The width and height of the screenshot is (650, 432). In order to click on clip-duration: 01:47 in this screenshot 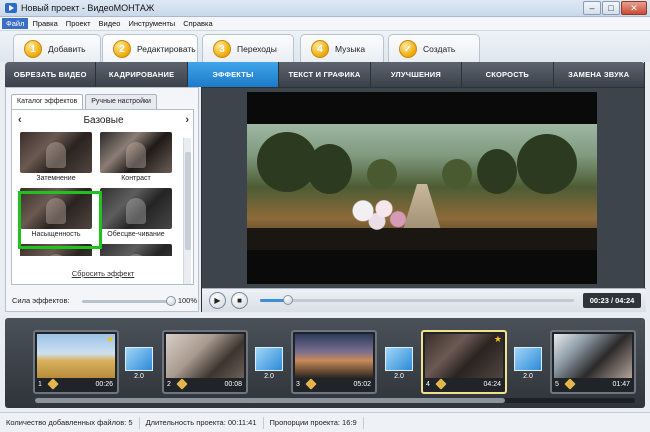, I will do `click(621, 384)`.